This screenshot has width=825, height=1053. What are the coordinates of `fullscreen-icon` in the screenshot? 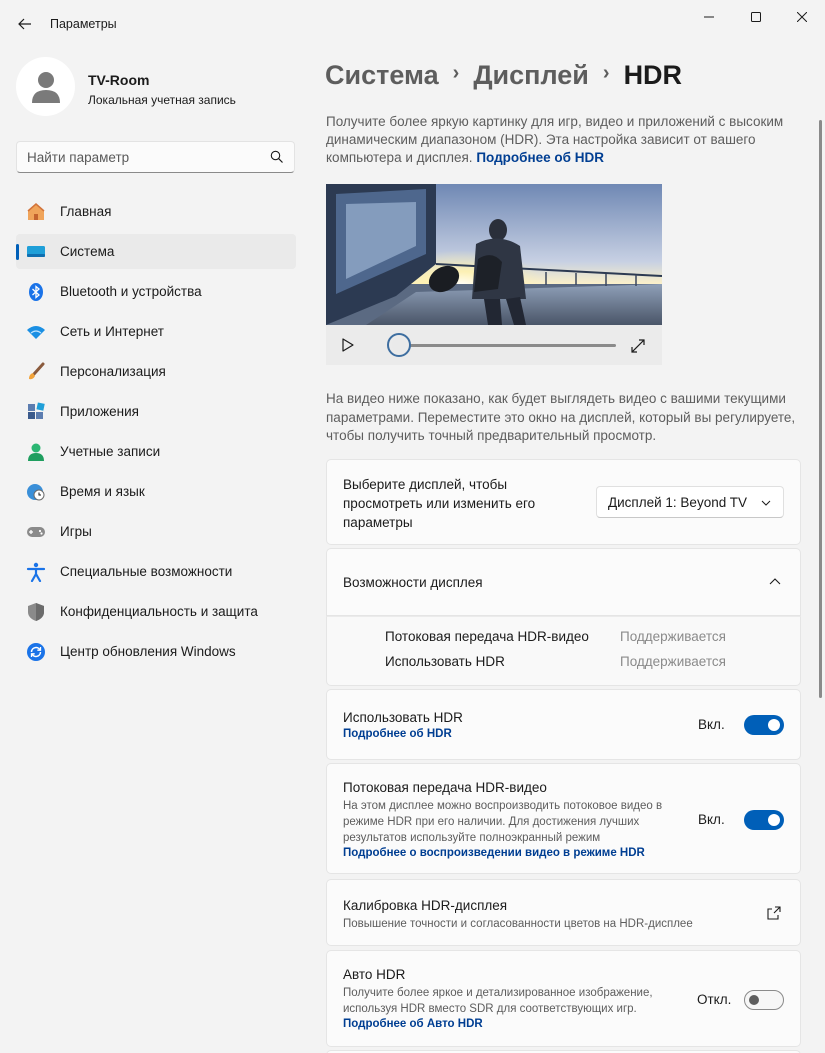 It's located at (638, 346).